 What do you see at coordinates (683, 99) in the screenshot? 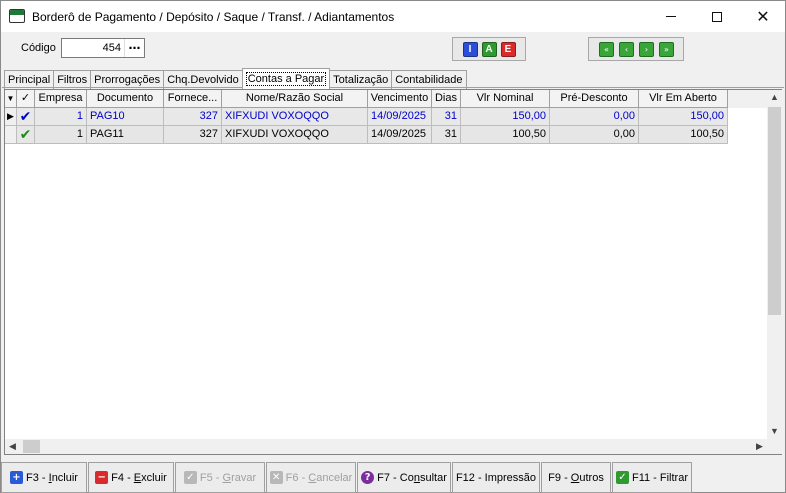
I see `column-header: Vlr Em Aberto` at bounding box center [683, 99].